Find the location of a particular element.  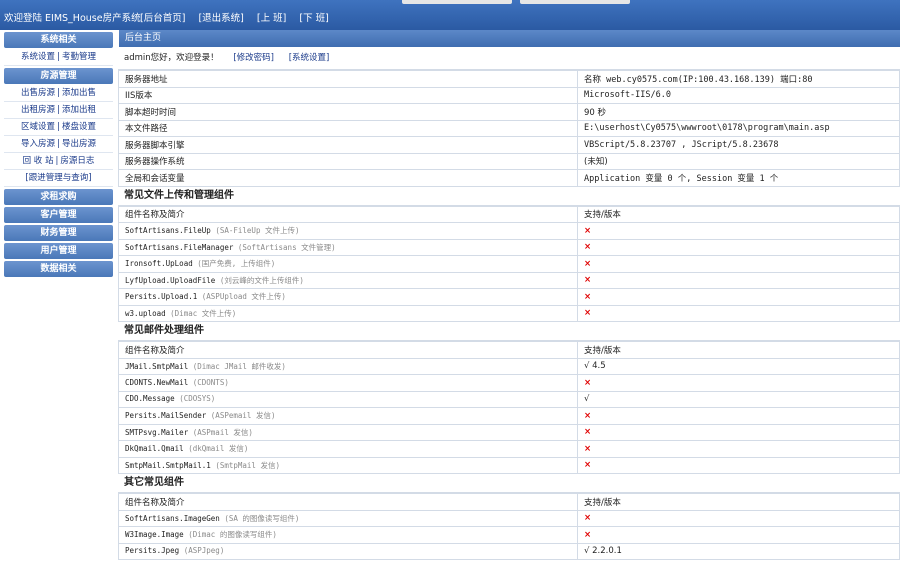

info-value: VBScript/5.8.23707 , JScript/5.8.23678 is located at coordinates (738, 145).